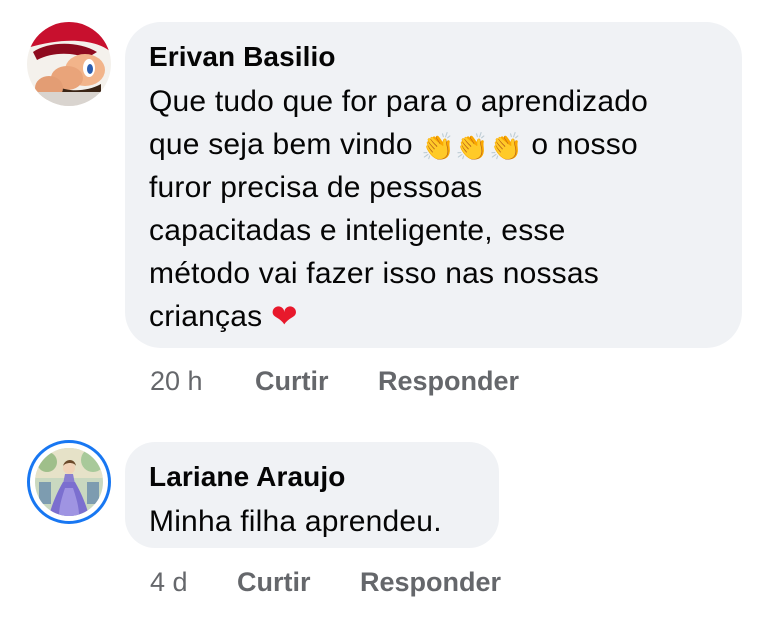 This screenshot has height=632, width=768. I want to click on comment-text-line: que seja bem vindo 👏👏👏 o nosso, so click(432, 144).